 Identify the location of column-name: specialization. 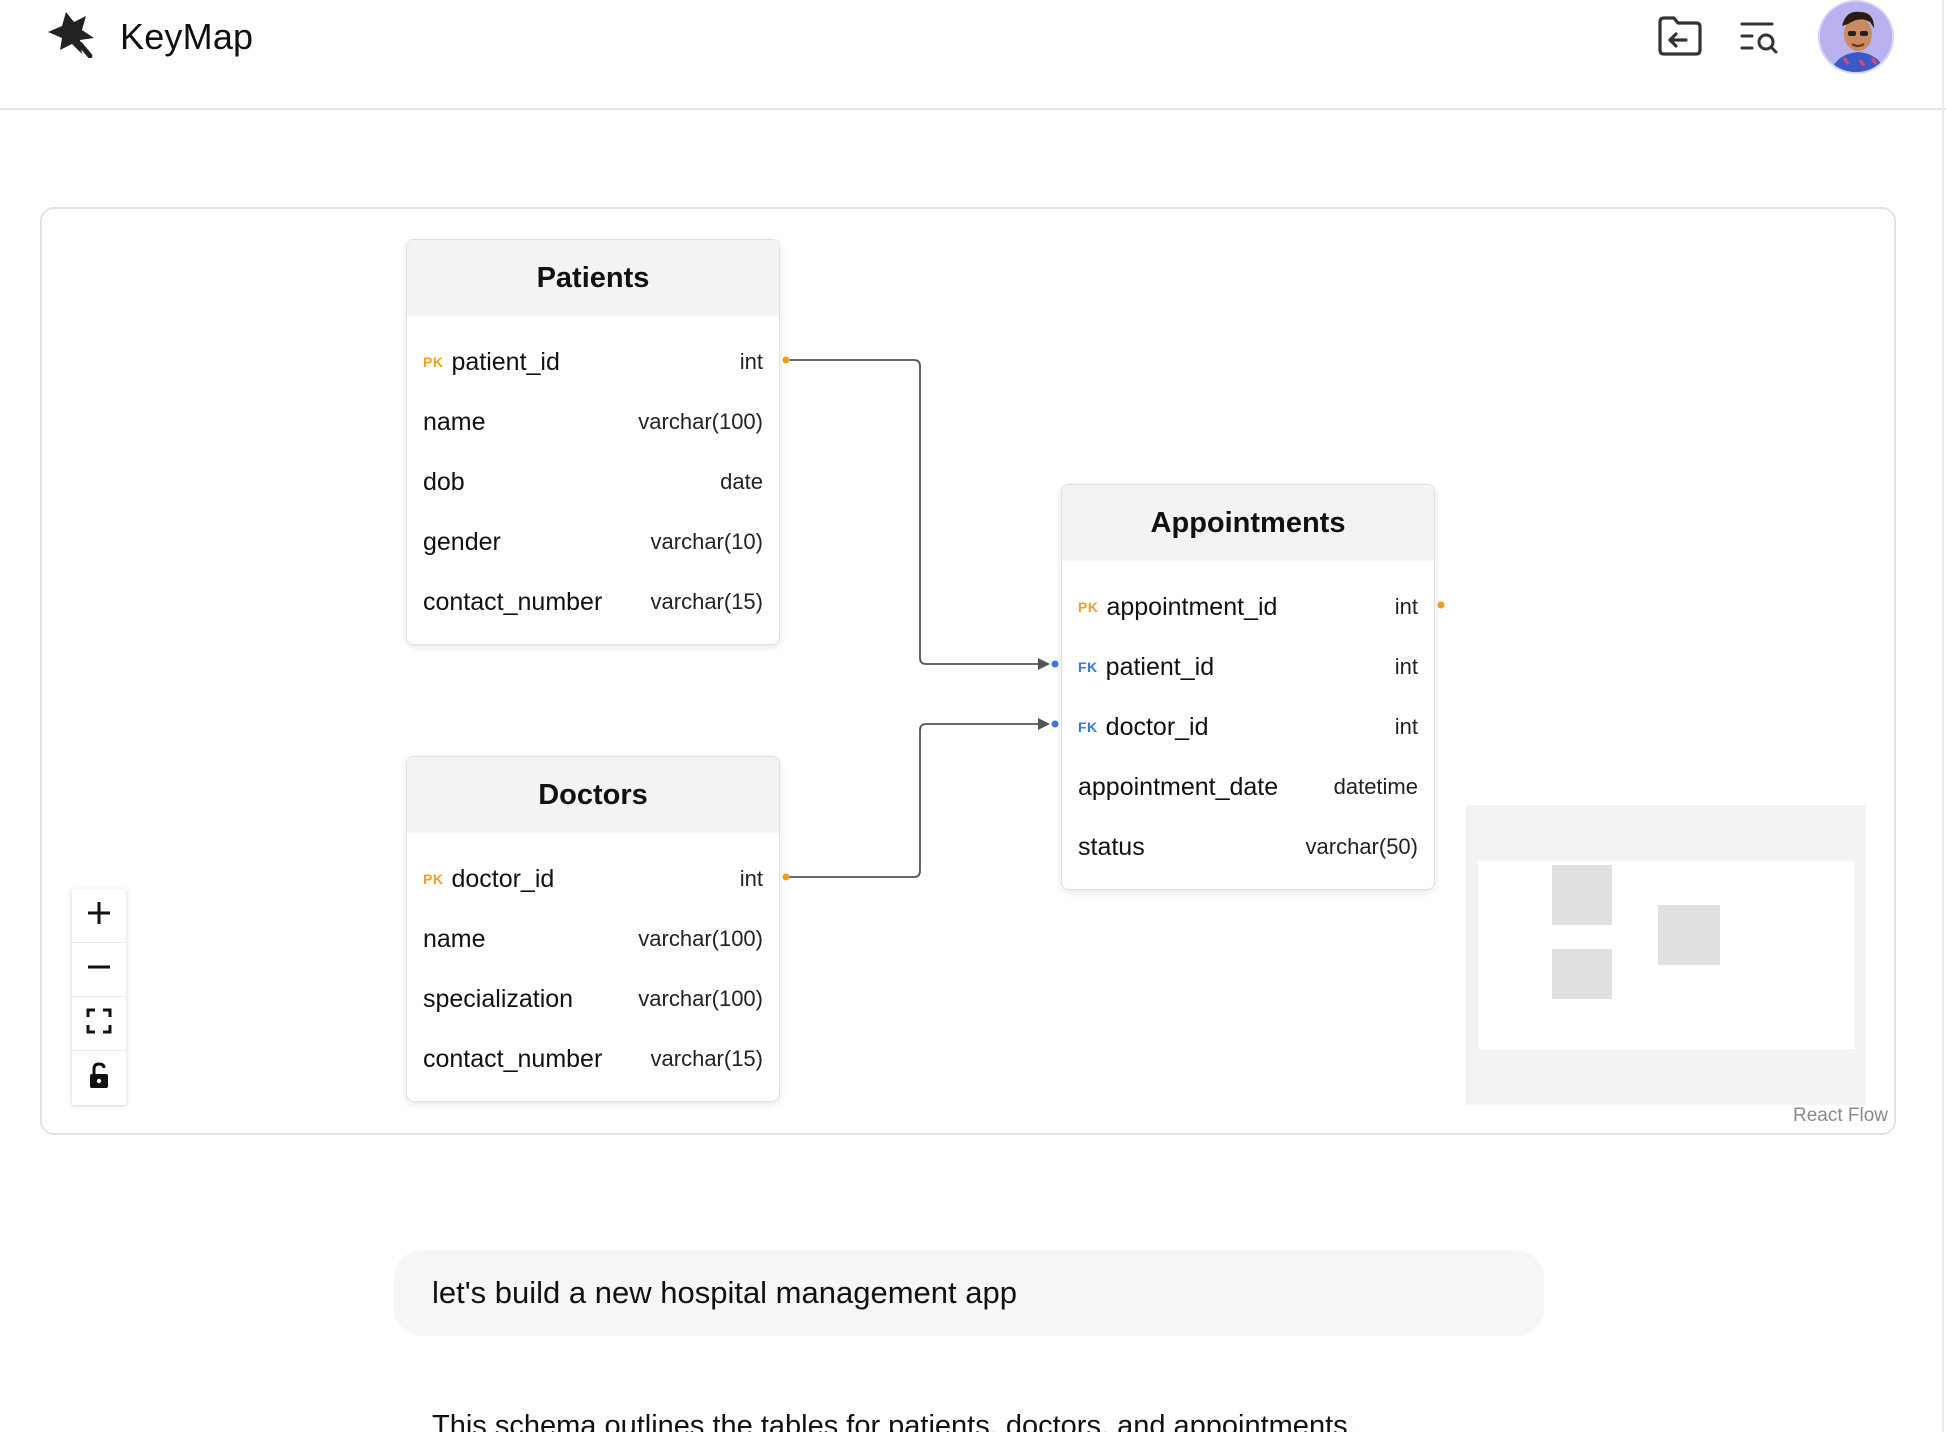
(498, 998).